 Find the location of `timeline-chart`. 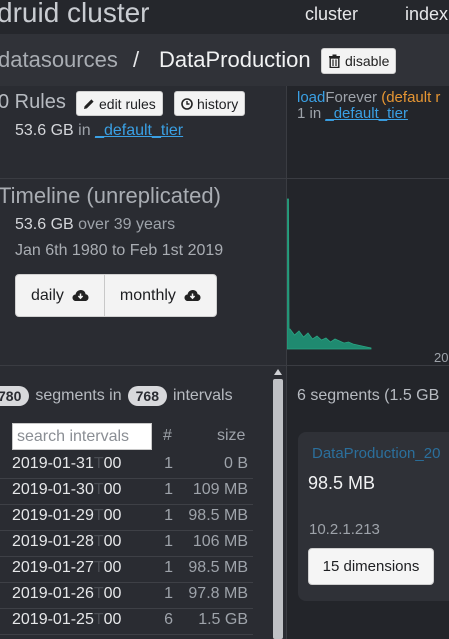

timeline-chart is located at coordinates (368, 272).